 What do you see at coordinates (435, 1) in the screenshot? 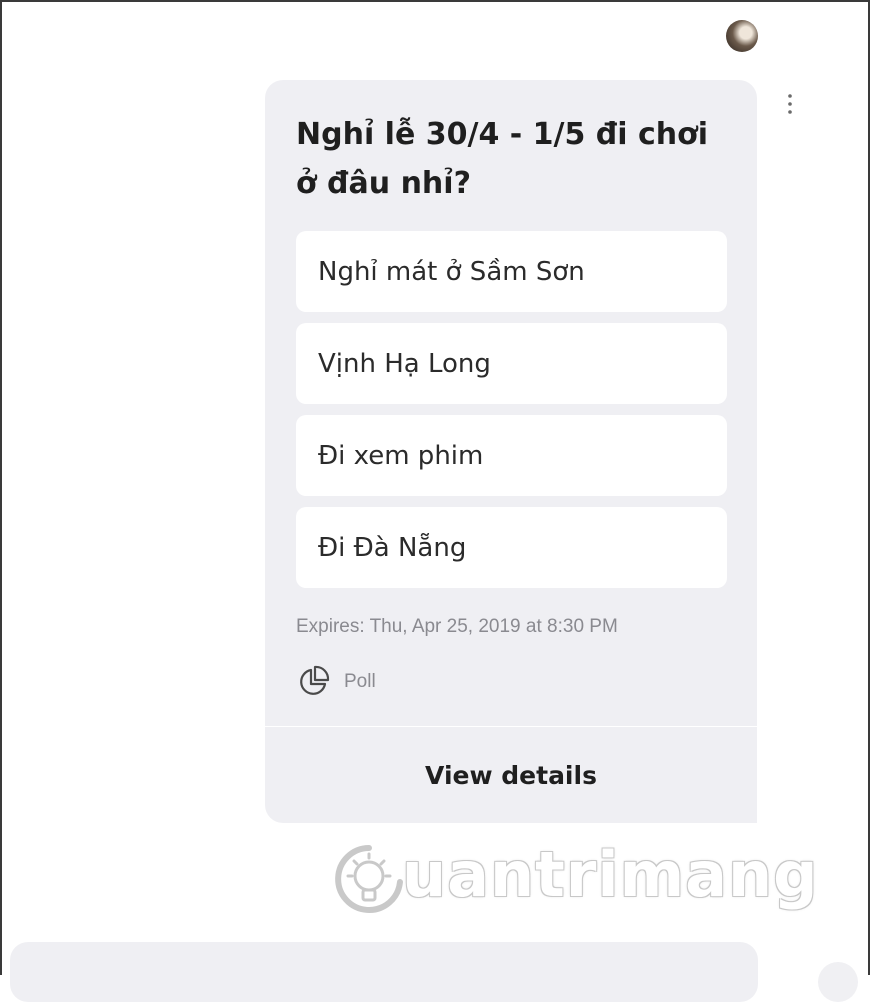
I see `window-border-top` at bounding box center [435, 1].